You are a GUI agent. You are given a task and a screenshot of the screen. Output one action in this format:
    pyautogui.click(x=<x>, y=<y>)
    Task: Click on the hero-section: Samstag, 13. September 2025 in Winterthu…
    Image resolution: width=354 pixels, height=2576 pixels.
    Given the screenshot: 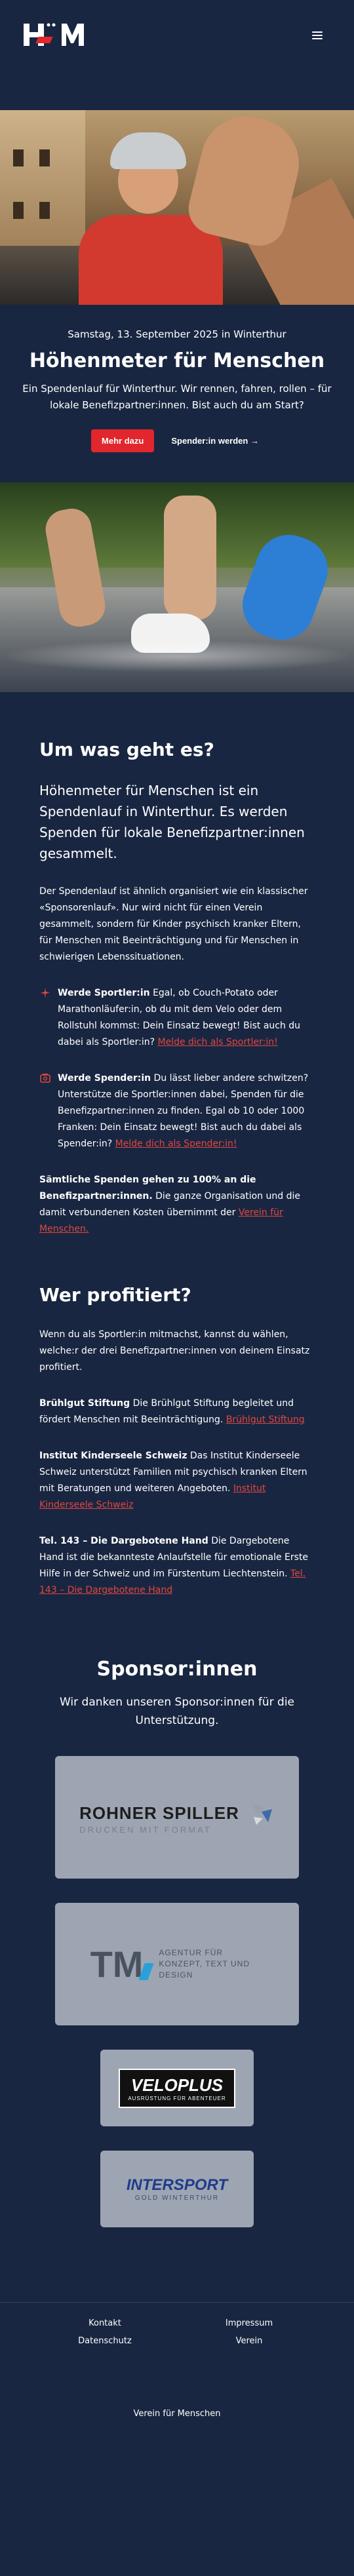 What is the action you would take?
    pyautogui.click(x=177, y=393)
    